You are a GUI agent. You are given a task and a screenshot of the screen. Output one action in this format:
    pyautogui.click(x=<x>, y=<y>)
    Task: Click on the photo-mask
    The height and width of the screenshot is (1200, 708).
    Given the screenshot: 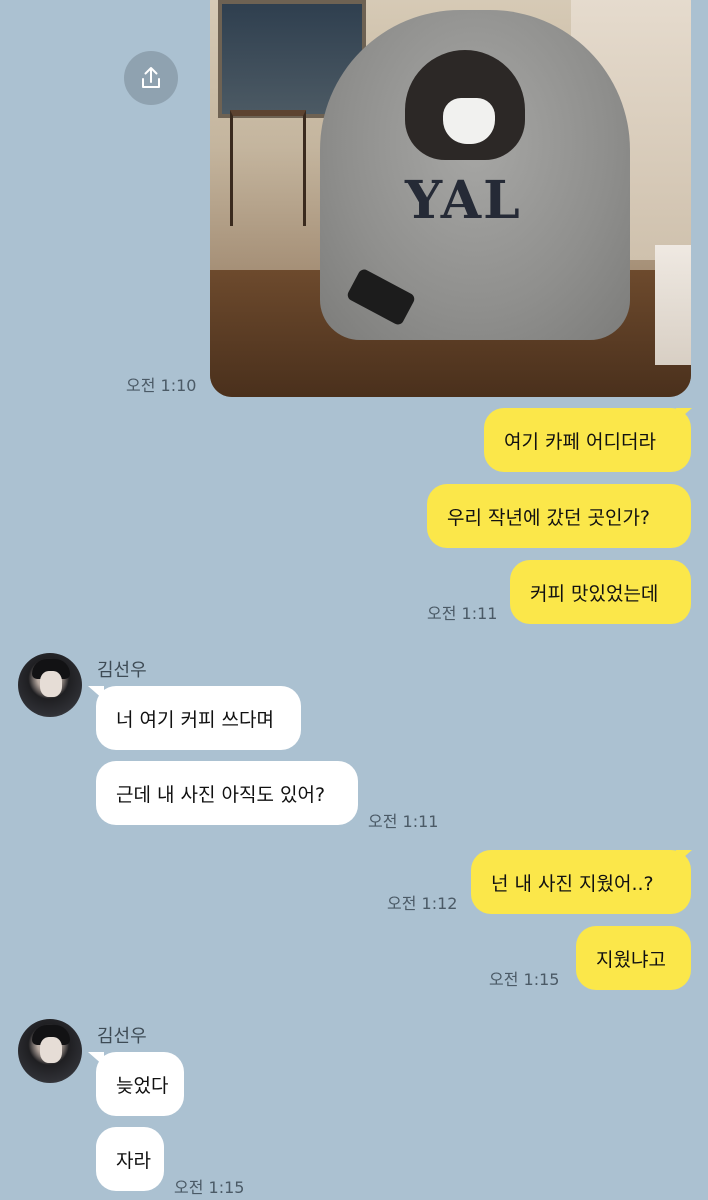 What is the action you would take?
    pyautogui.click(x=469, y=121)
    